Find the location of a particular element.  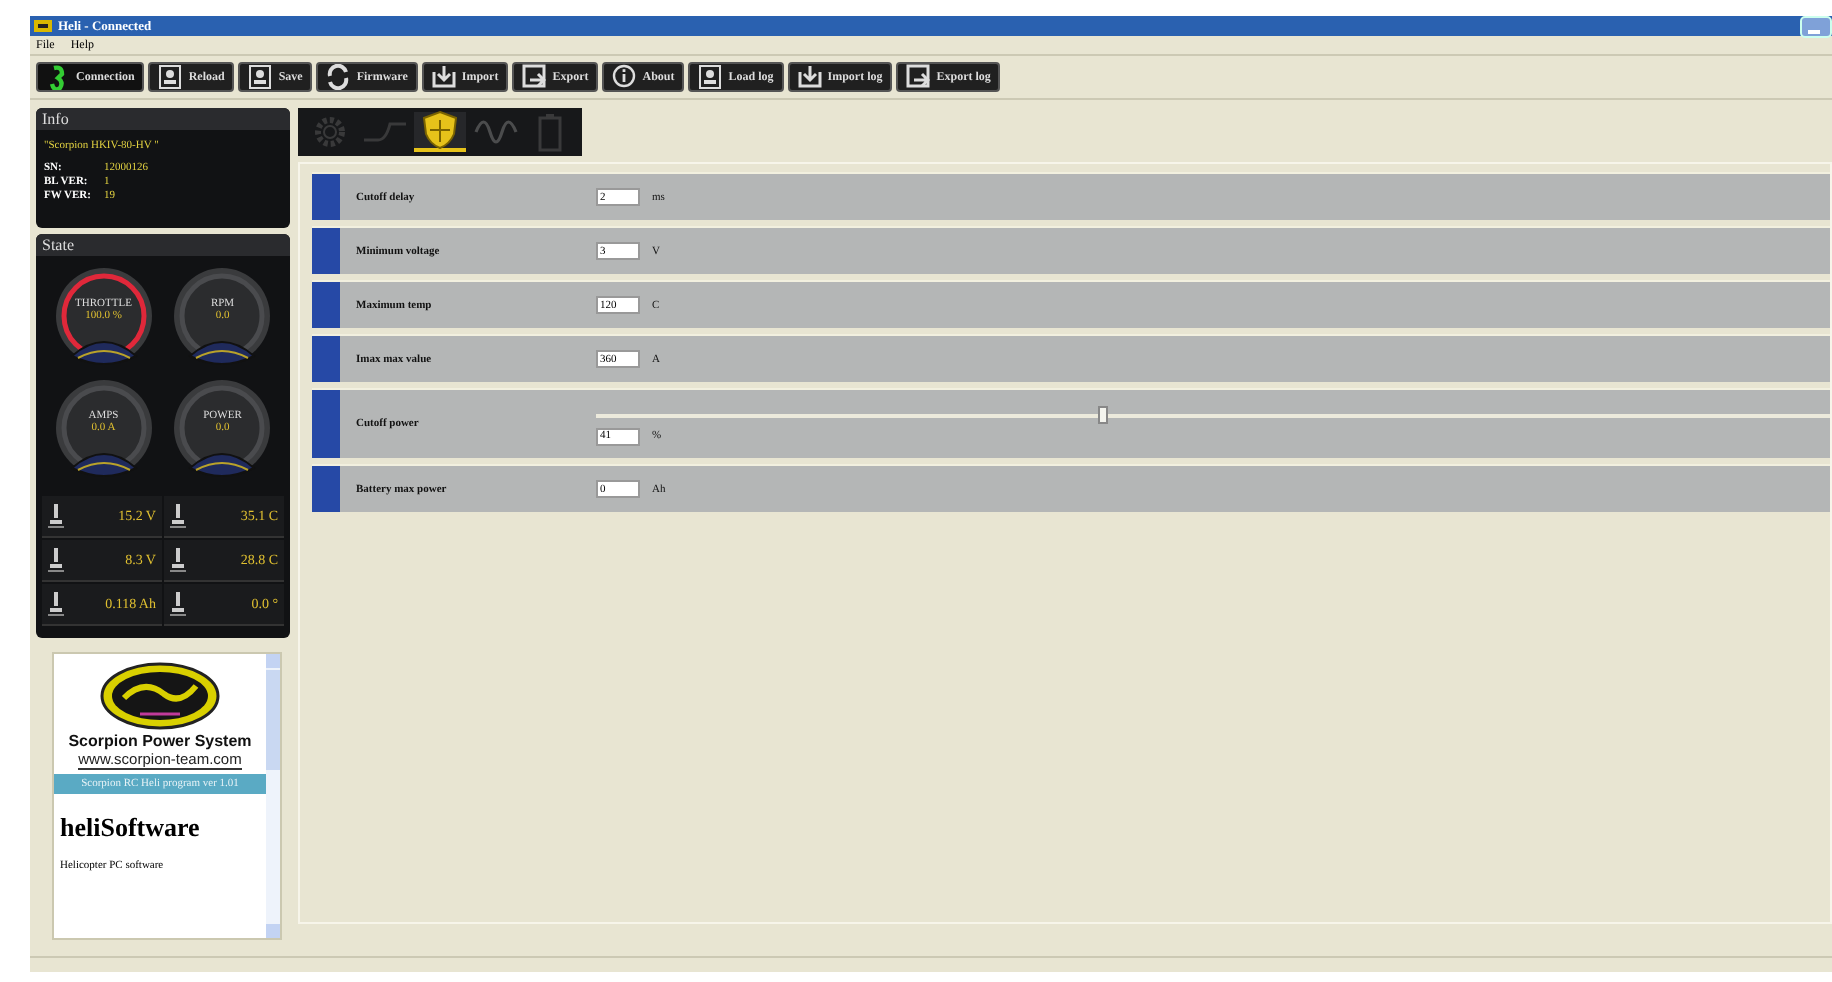

panel-title: State is located at coordinates (163, 245).